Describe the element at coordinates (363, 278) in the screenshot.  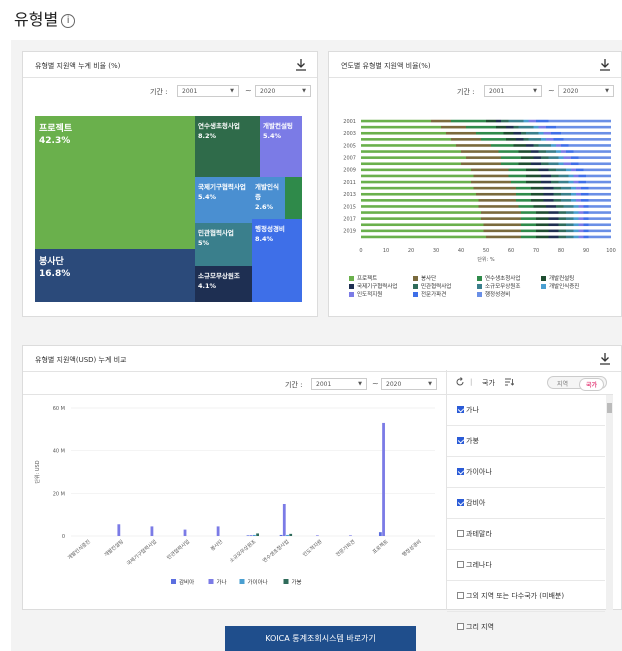
I see `legend-item: 프로젝트` at that location.